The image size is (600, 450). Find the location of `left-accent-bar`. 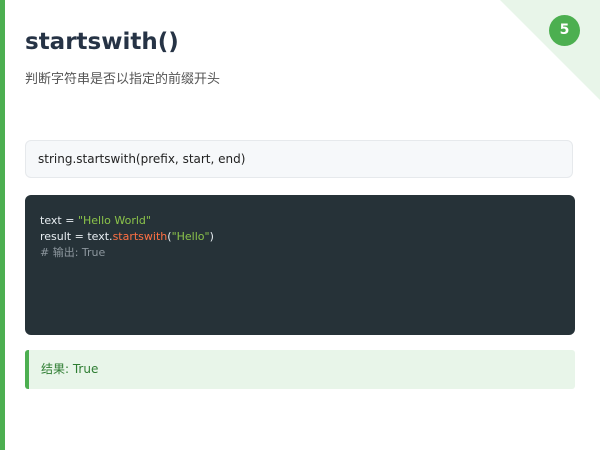

left-accent-bar is located at coordinates (2, 225).